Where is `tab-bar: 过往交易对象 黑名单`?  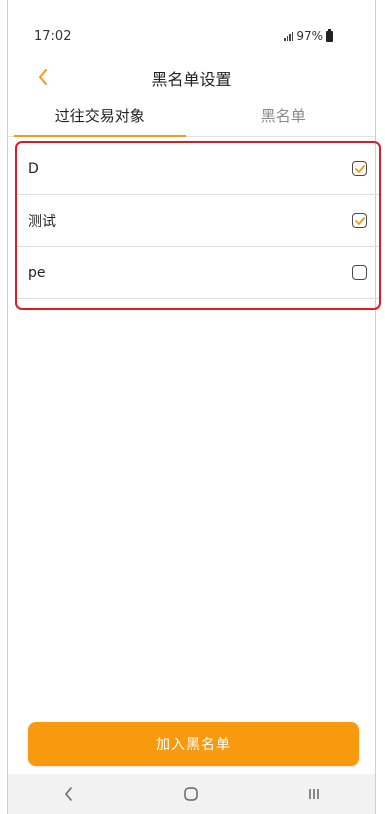 tab-bar: 过往交易对象 黑名单 is located at coordinates (191, 118).